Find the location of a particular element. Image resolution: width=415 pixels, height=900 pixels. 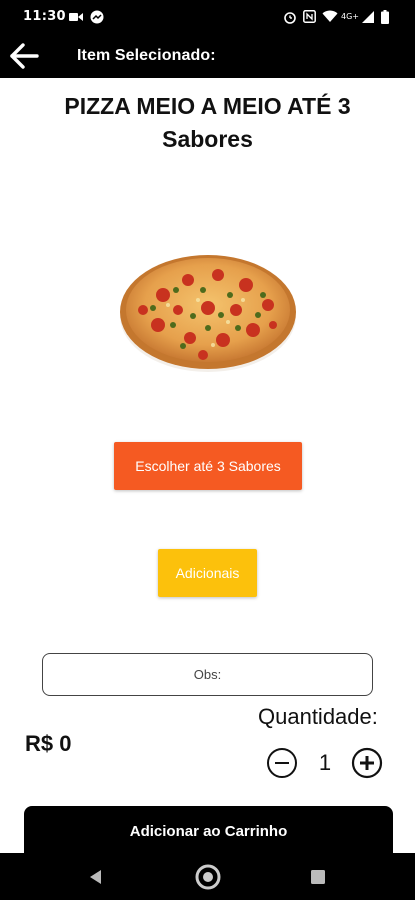

toolbar-title: Item Selecionado: is located at coordinates (146, 55).